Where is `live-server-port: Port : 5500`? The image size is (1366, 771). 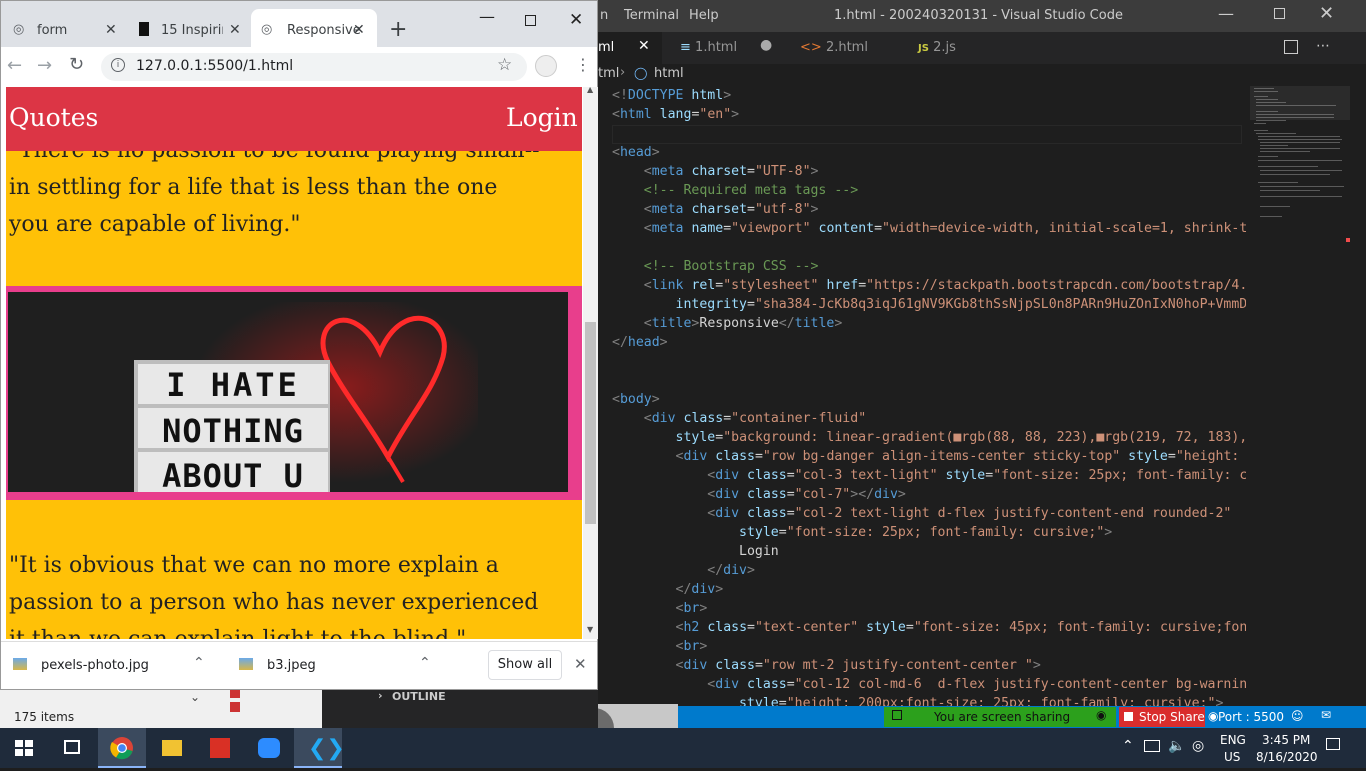
live-server-port: Port : 5500 is located at coordinates (1251, 717).